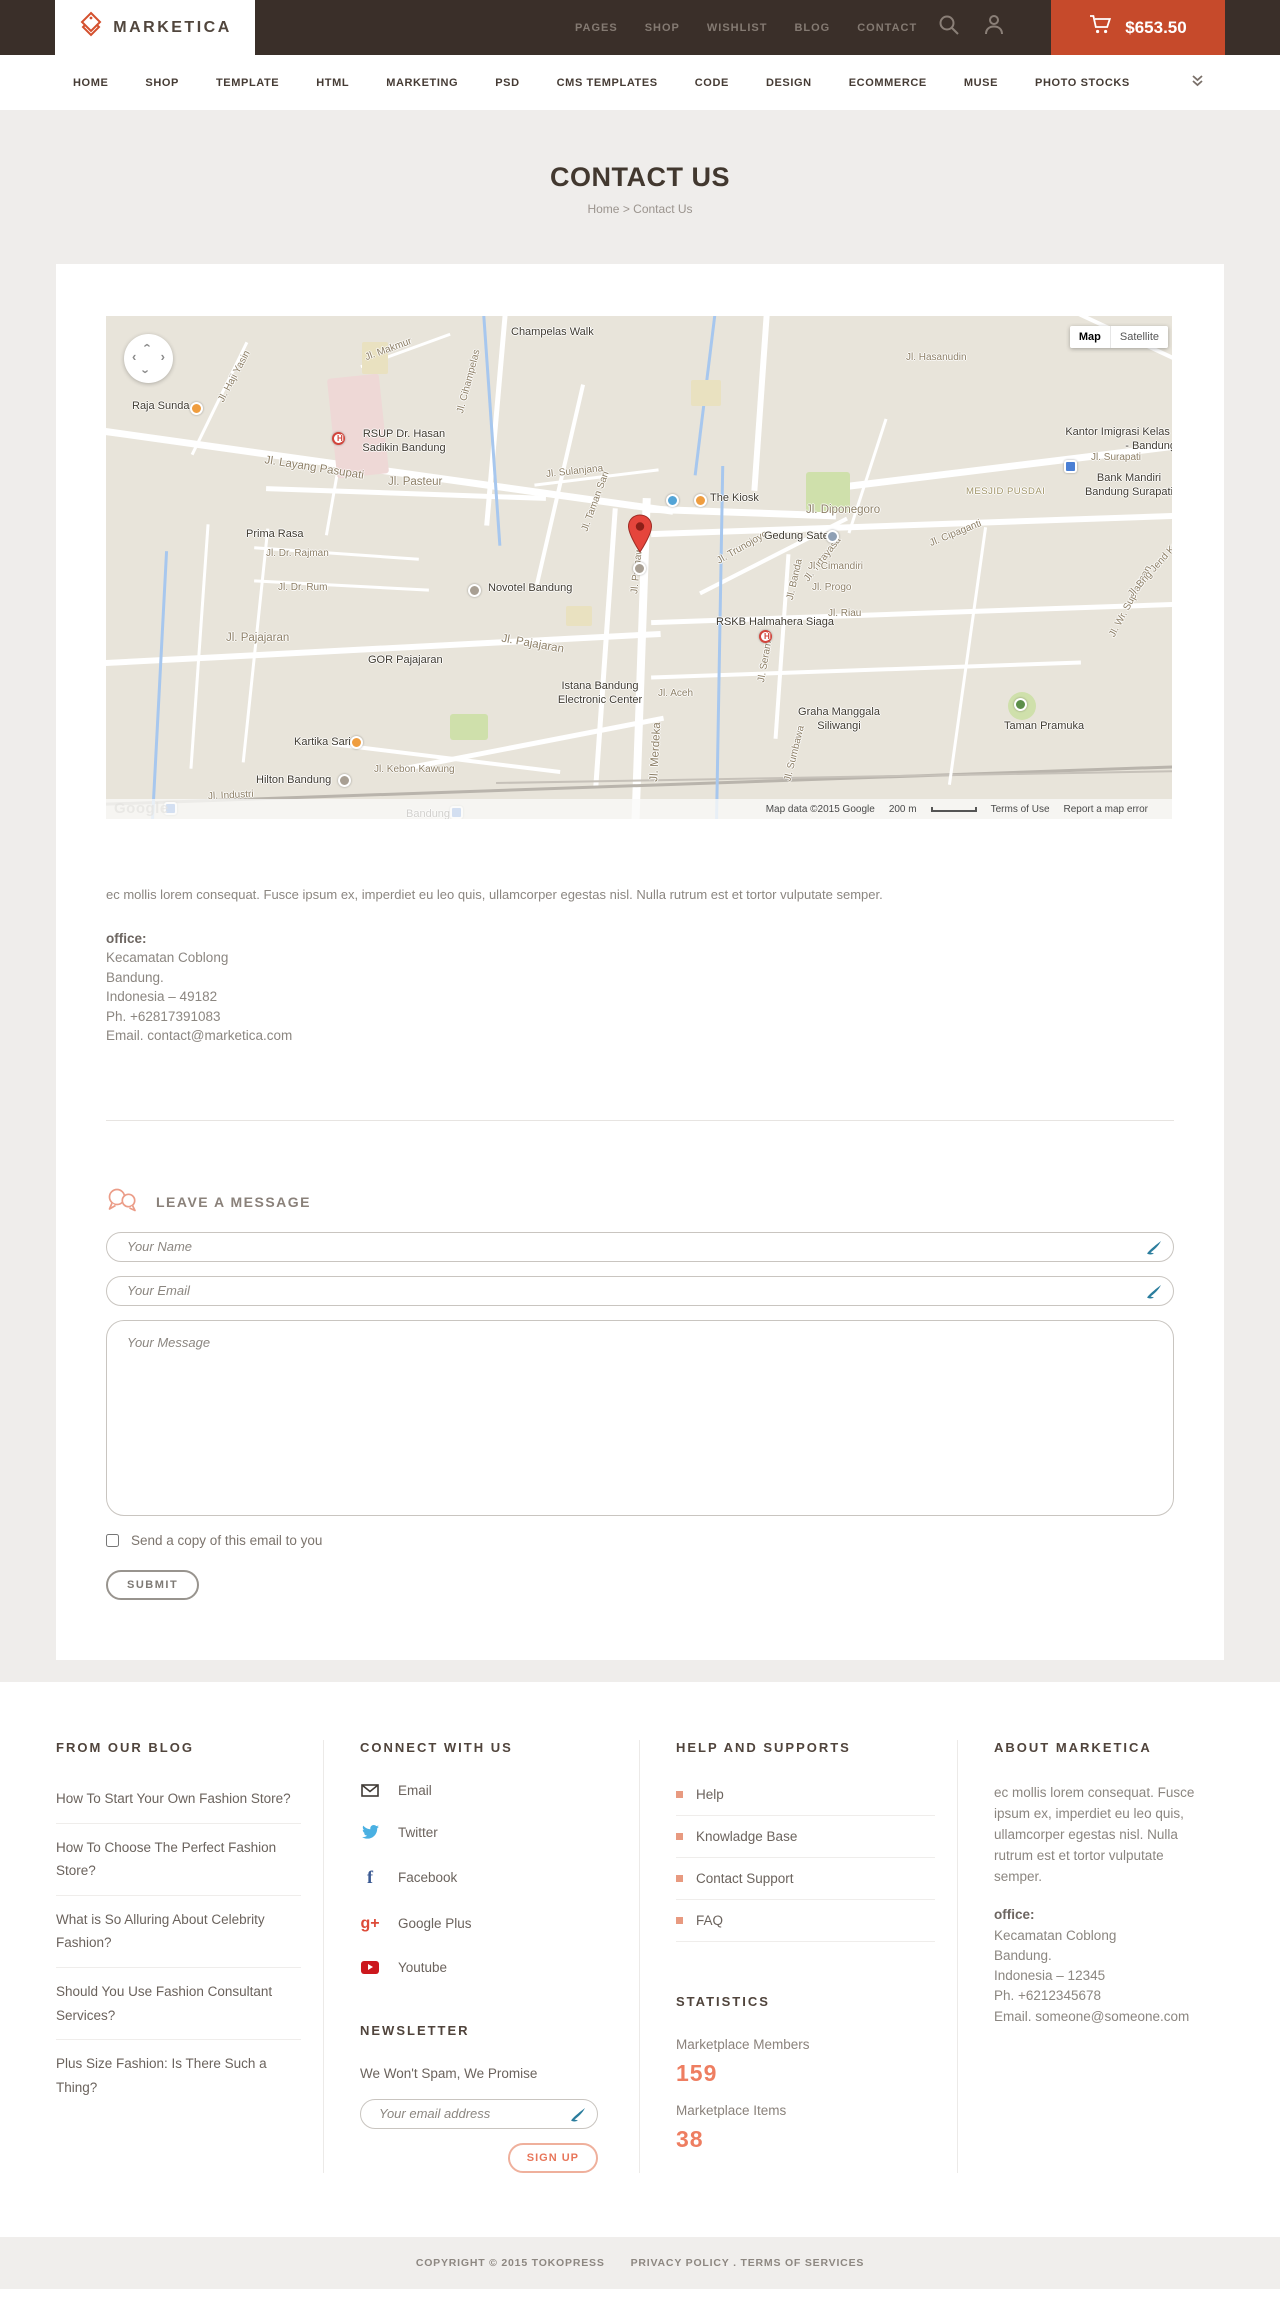 The width and height of the screenshot is (1280, 2317). What do you see at coordinates (887, 28) in the screenshot?
I see `header-nav-link: CONTACT` at bounding box center [887, 28].